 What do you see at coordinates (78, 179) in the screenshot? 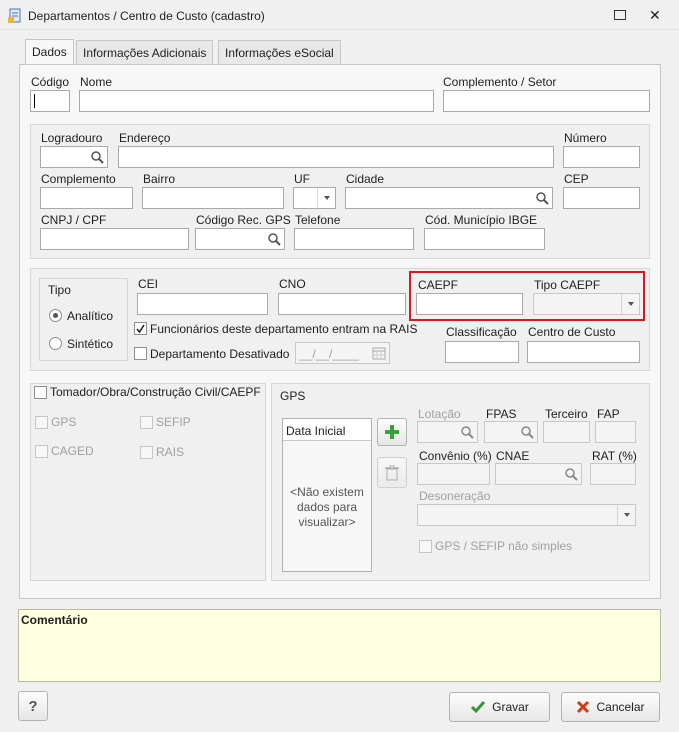
I see `complemento-label: Complemento` at bounding box center [78, 179].